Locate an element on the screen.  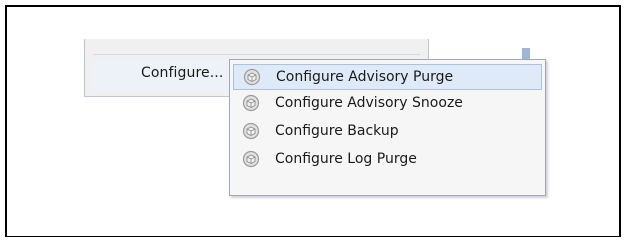
submenu-item-label: Configure Backup is located at coordinates (337, 131).